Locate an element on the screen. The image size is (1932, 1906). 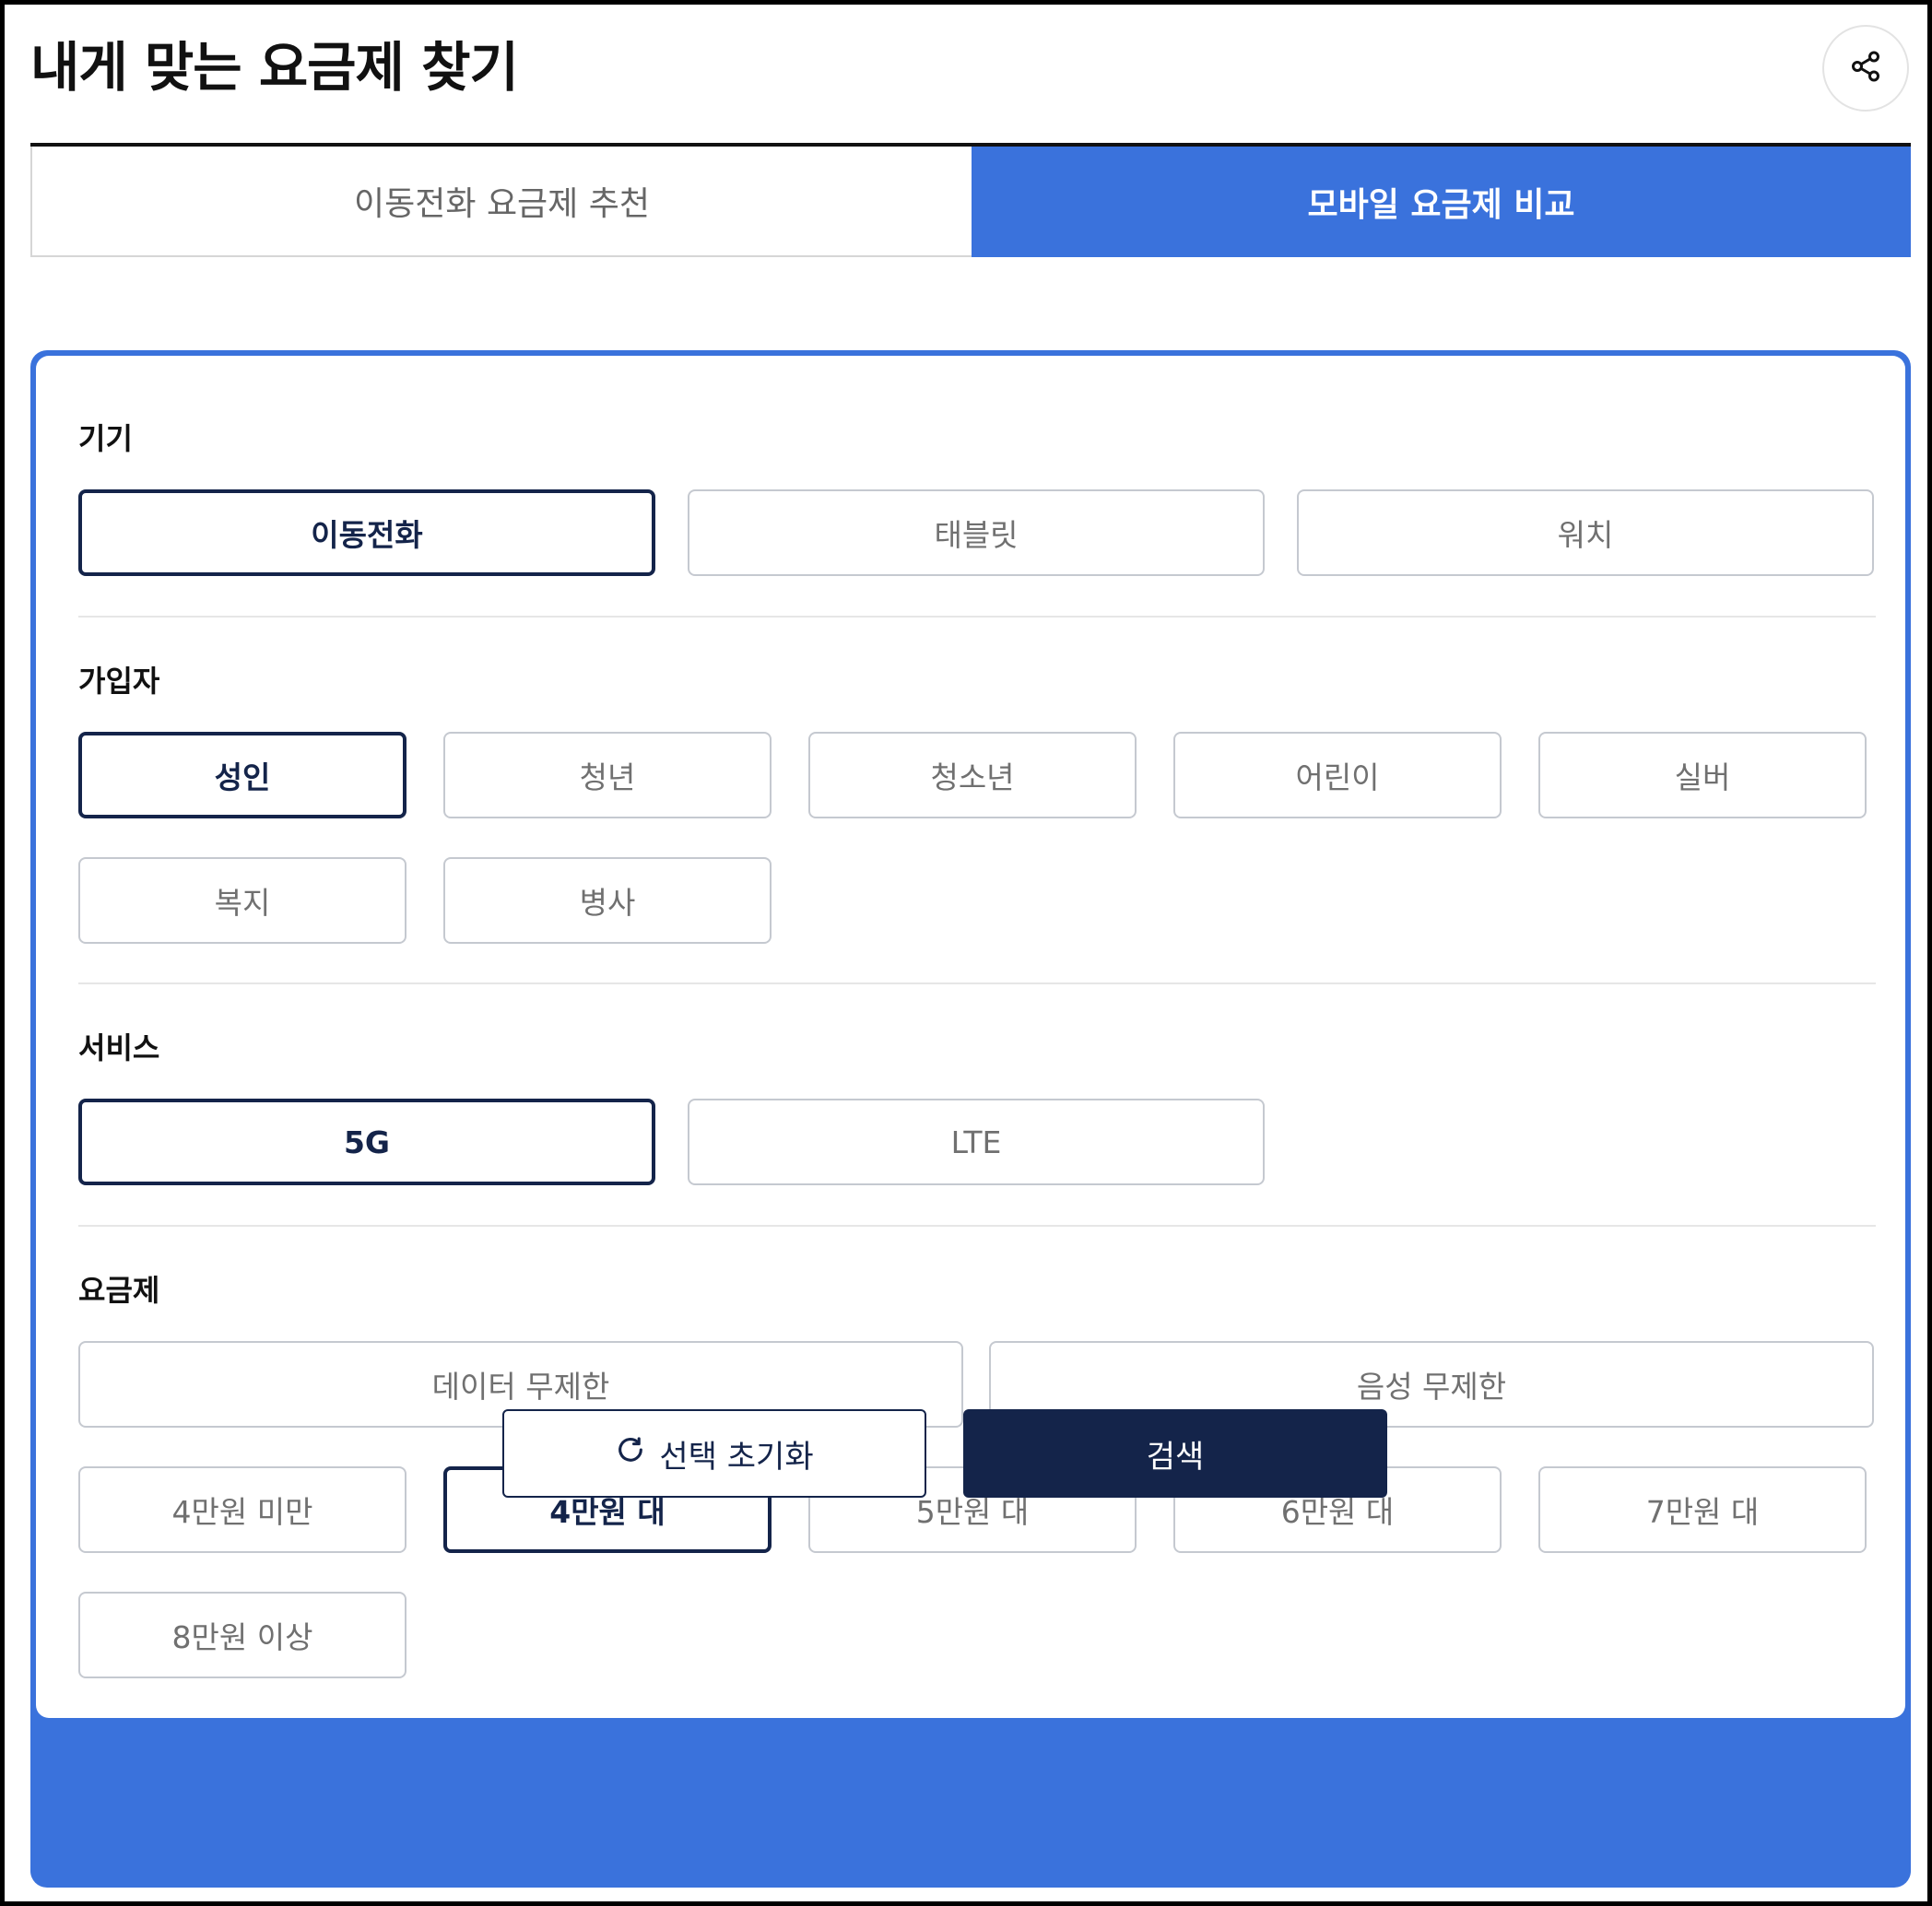
reset-selection-label: 선택 초기화 is located at coordinates (736, 1457).